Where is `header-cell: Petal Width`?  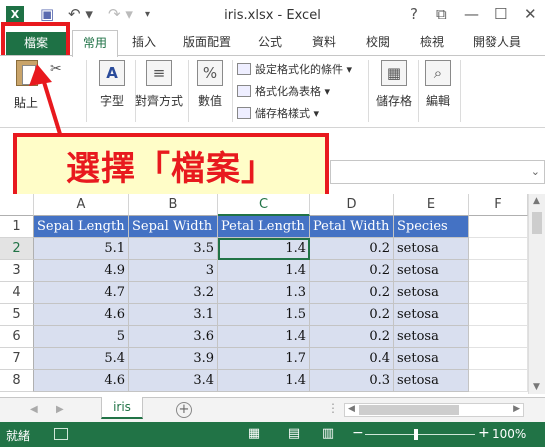
header-cell: Petal Width is located at coordinates (352, 227).